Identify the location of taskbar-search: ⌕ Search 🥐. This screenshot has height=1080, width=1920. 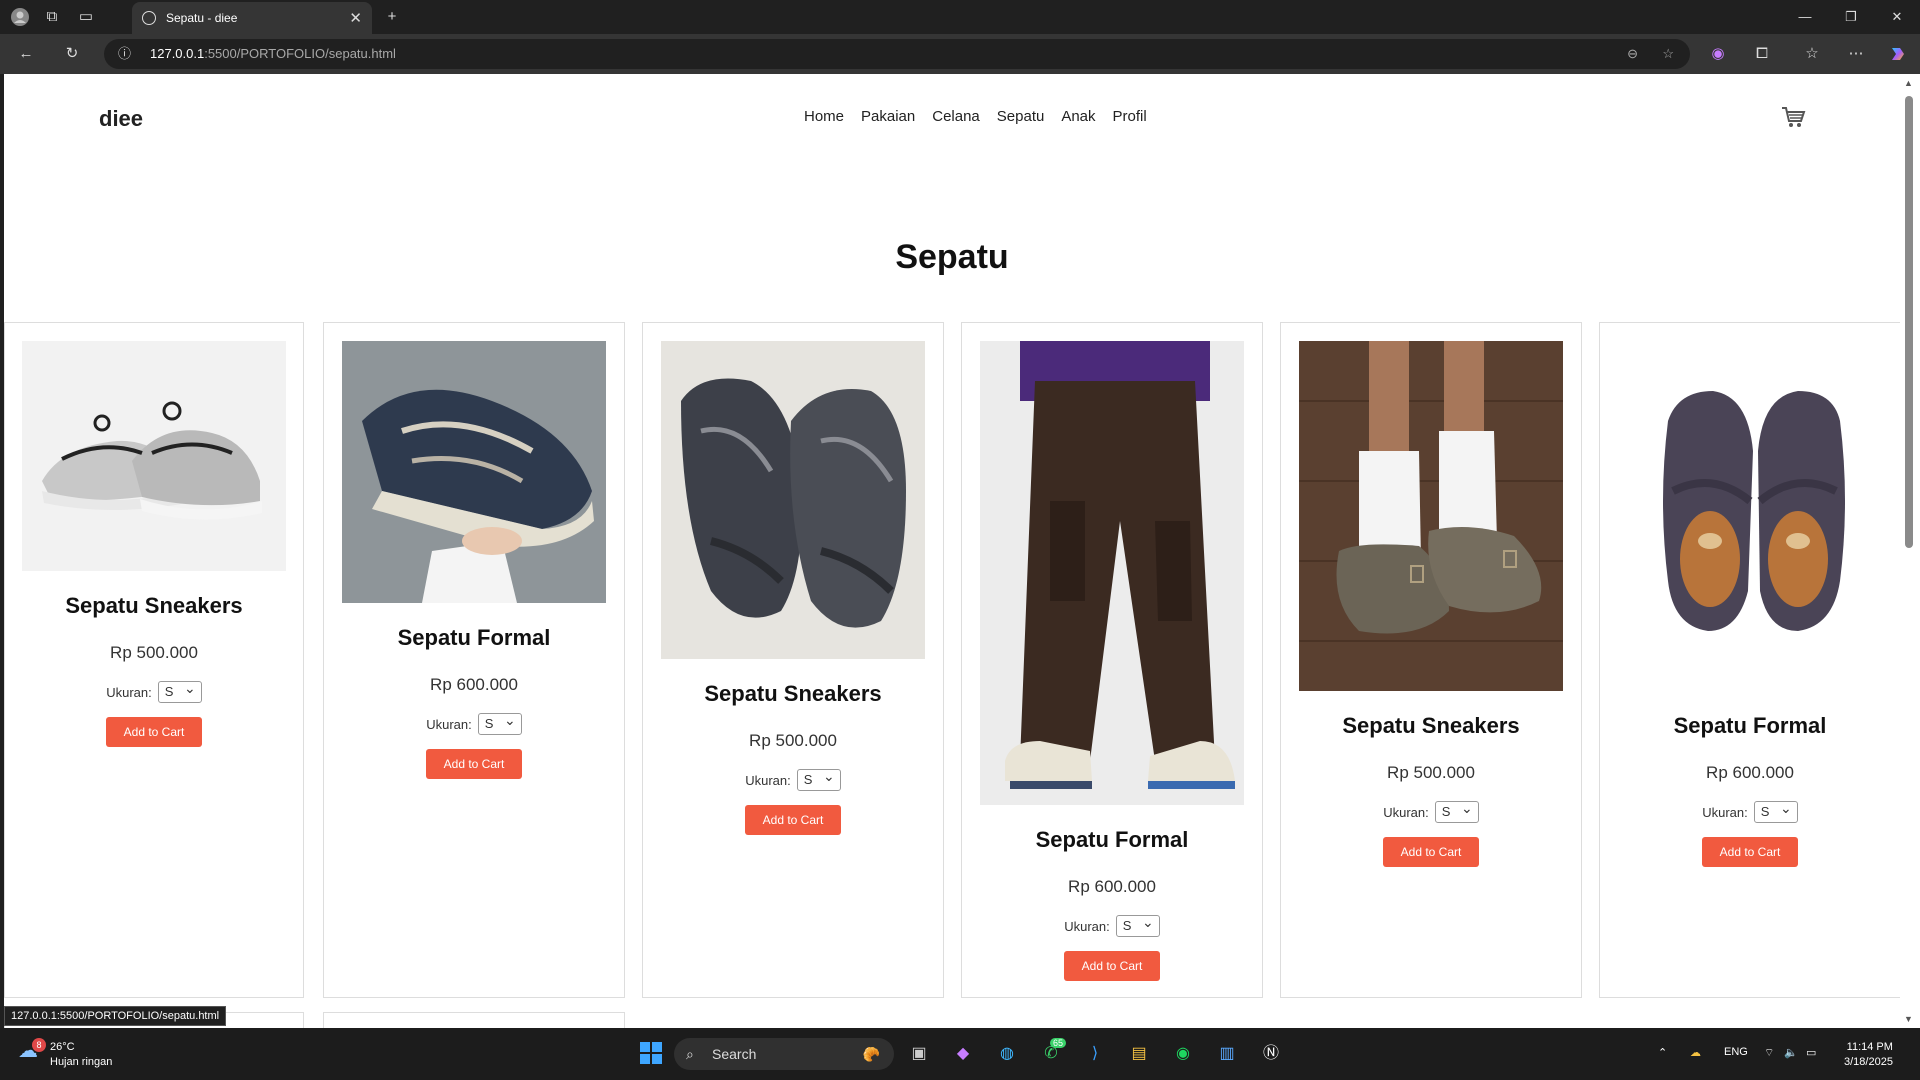
(784, 1054).